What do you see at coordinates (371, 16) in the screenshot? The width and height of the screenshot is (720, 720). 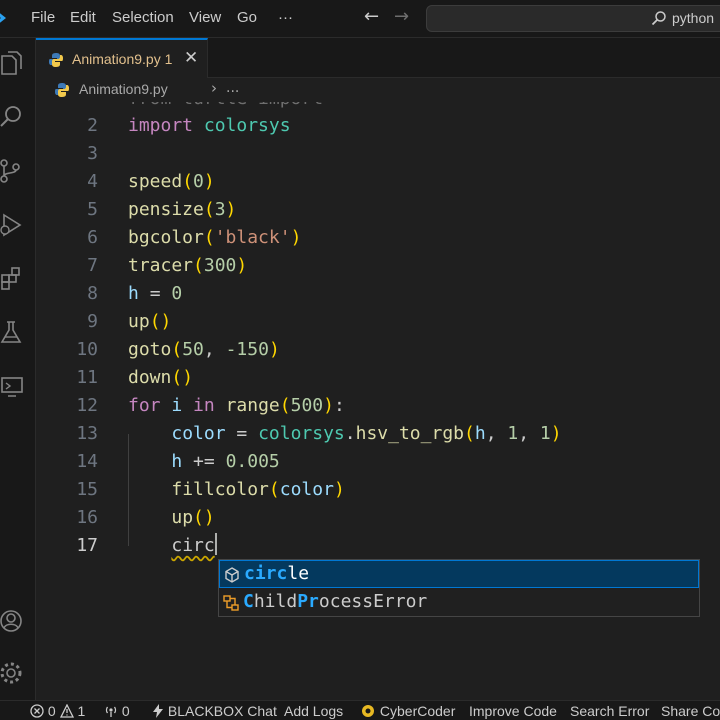 I see `back-arrow-icon: ←` at bounding box center [371, 16].